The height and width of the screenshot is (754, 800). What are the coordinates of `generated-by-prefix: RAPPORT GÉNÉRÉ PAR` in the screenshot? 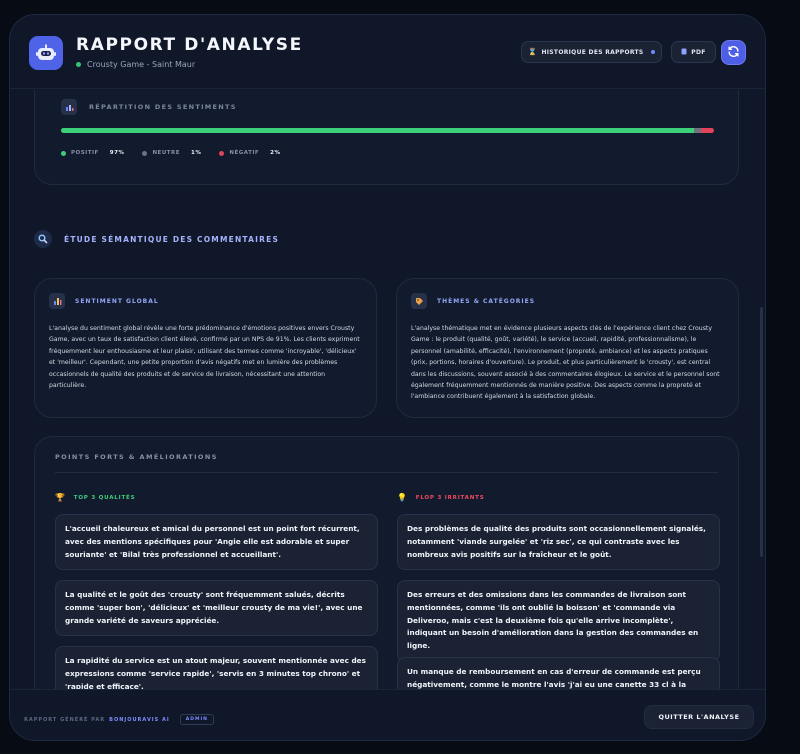 It's located at (65, 719).